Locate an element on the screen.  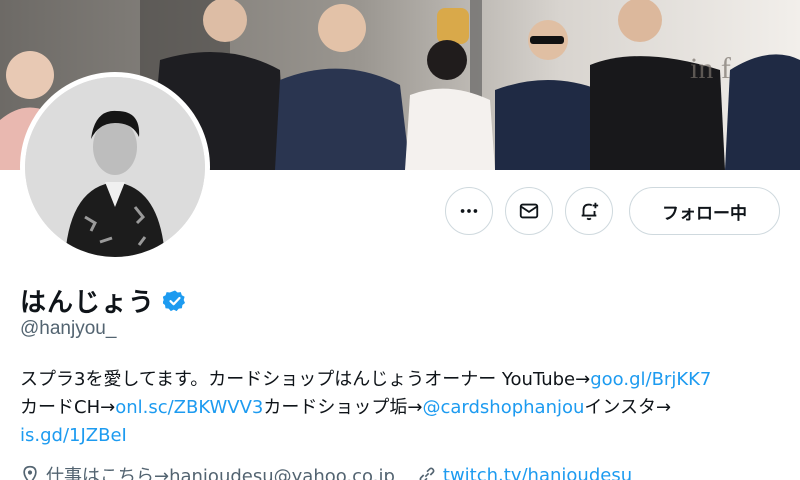
profile-actions: フォロー中 is located at coordinates (612, 211).